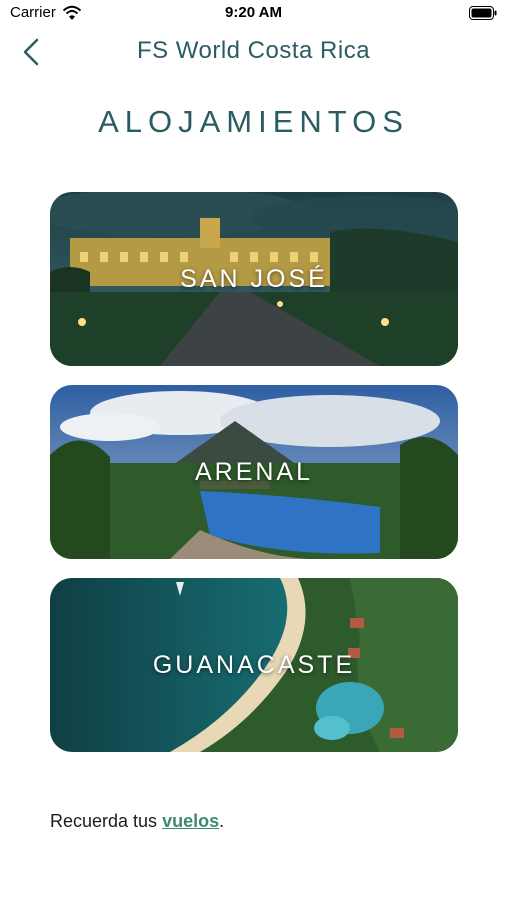  Describe the element at coordinates (253, 121) in the screenshot. I see `section-title: ALOJAMIENTOS` at that location.